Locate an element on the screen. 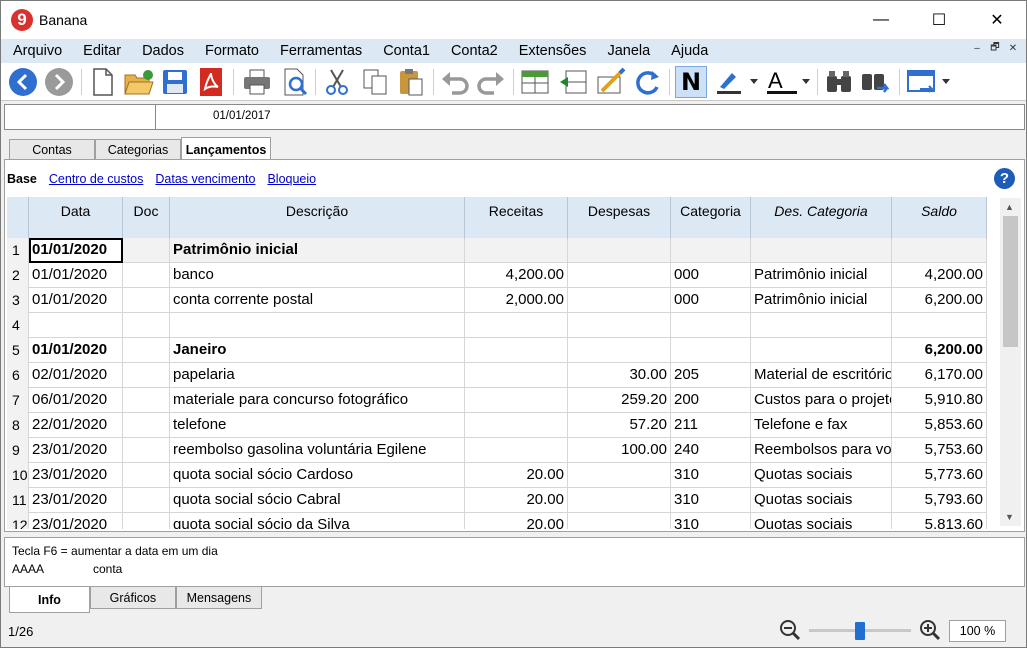 The image size is (1027, 648). cell-categoria: 000 is located at coordinates (711, 275).